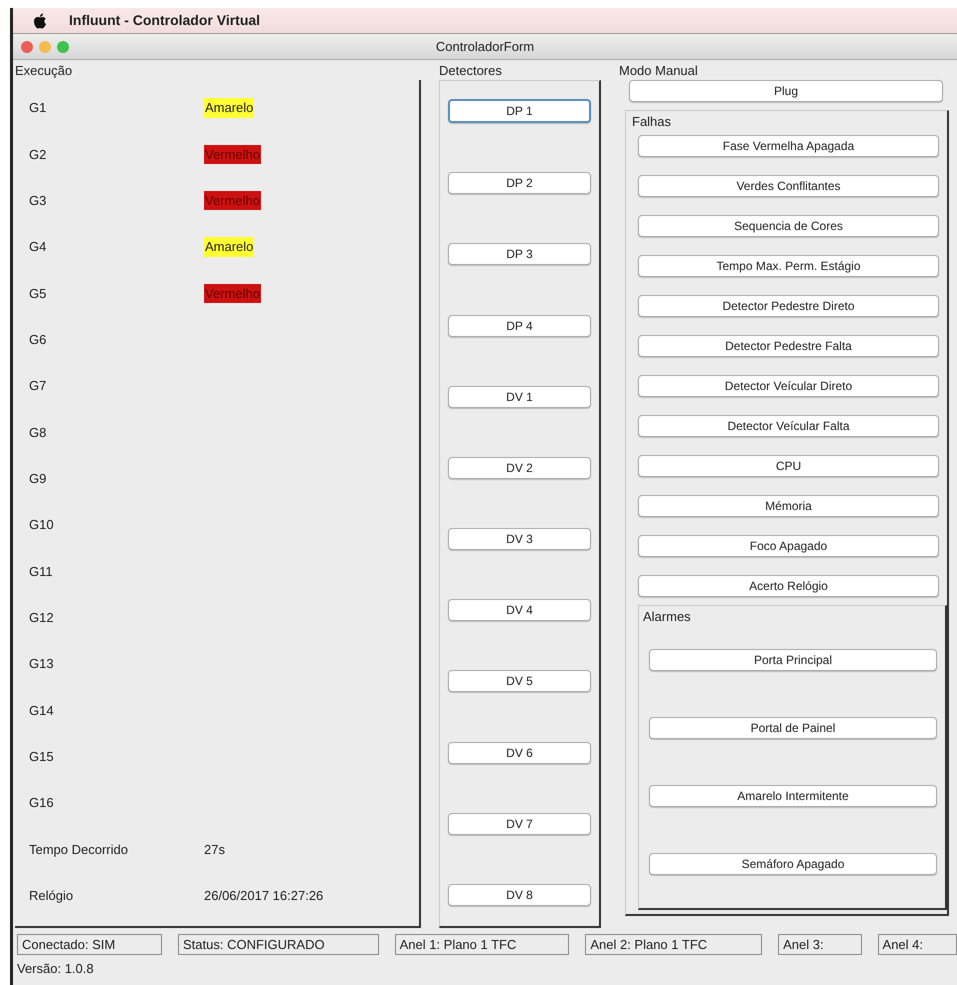 The width and height of the screenshot is (957, 985). What do you see at coordinates (519, 539) in the screenshot?
I see `detector-button: DV 3` at bounding box center [519, 539].